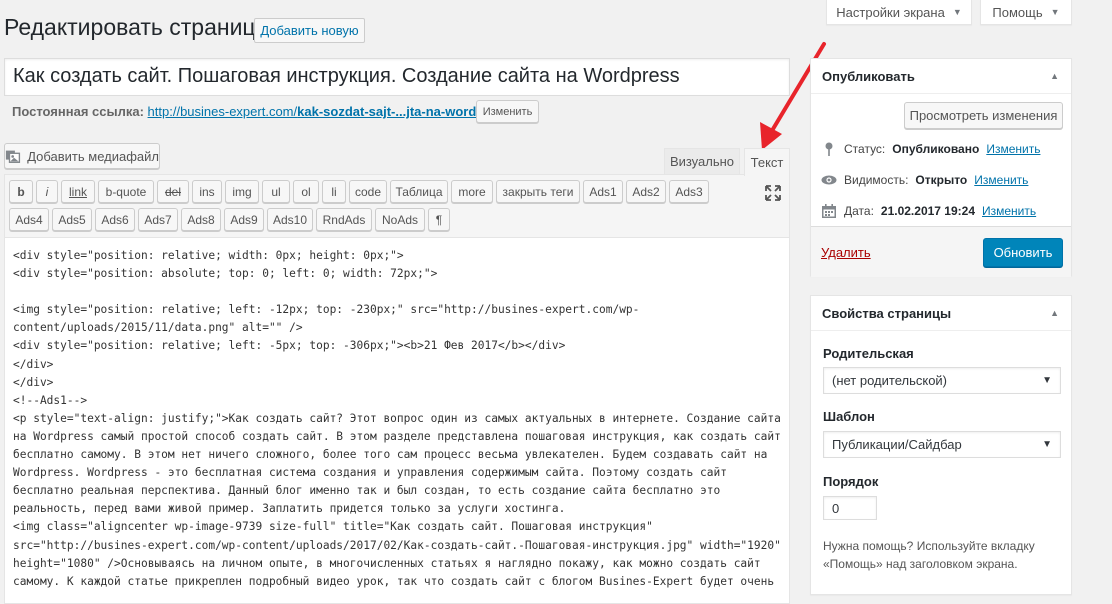  What do you see at coordinates (47, 191) in the screenshot?
I see `quicktag-1-1-button: i` at bounding box center [47, 191].